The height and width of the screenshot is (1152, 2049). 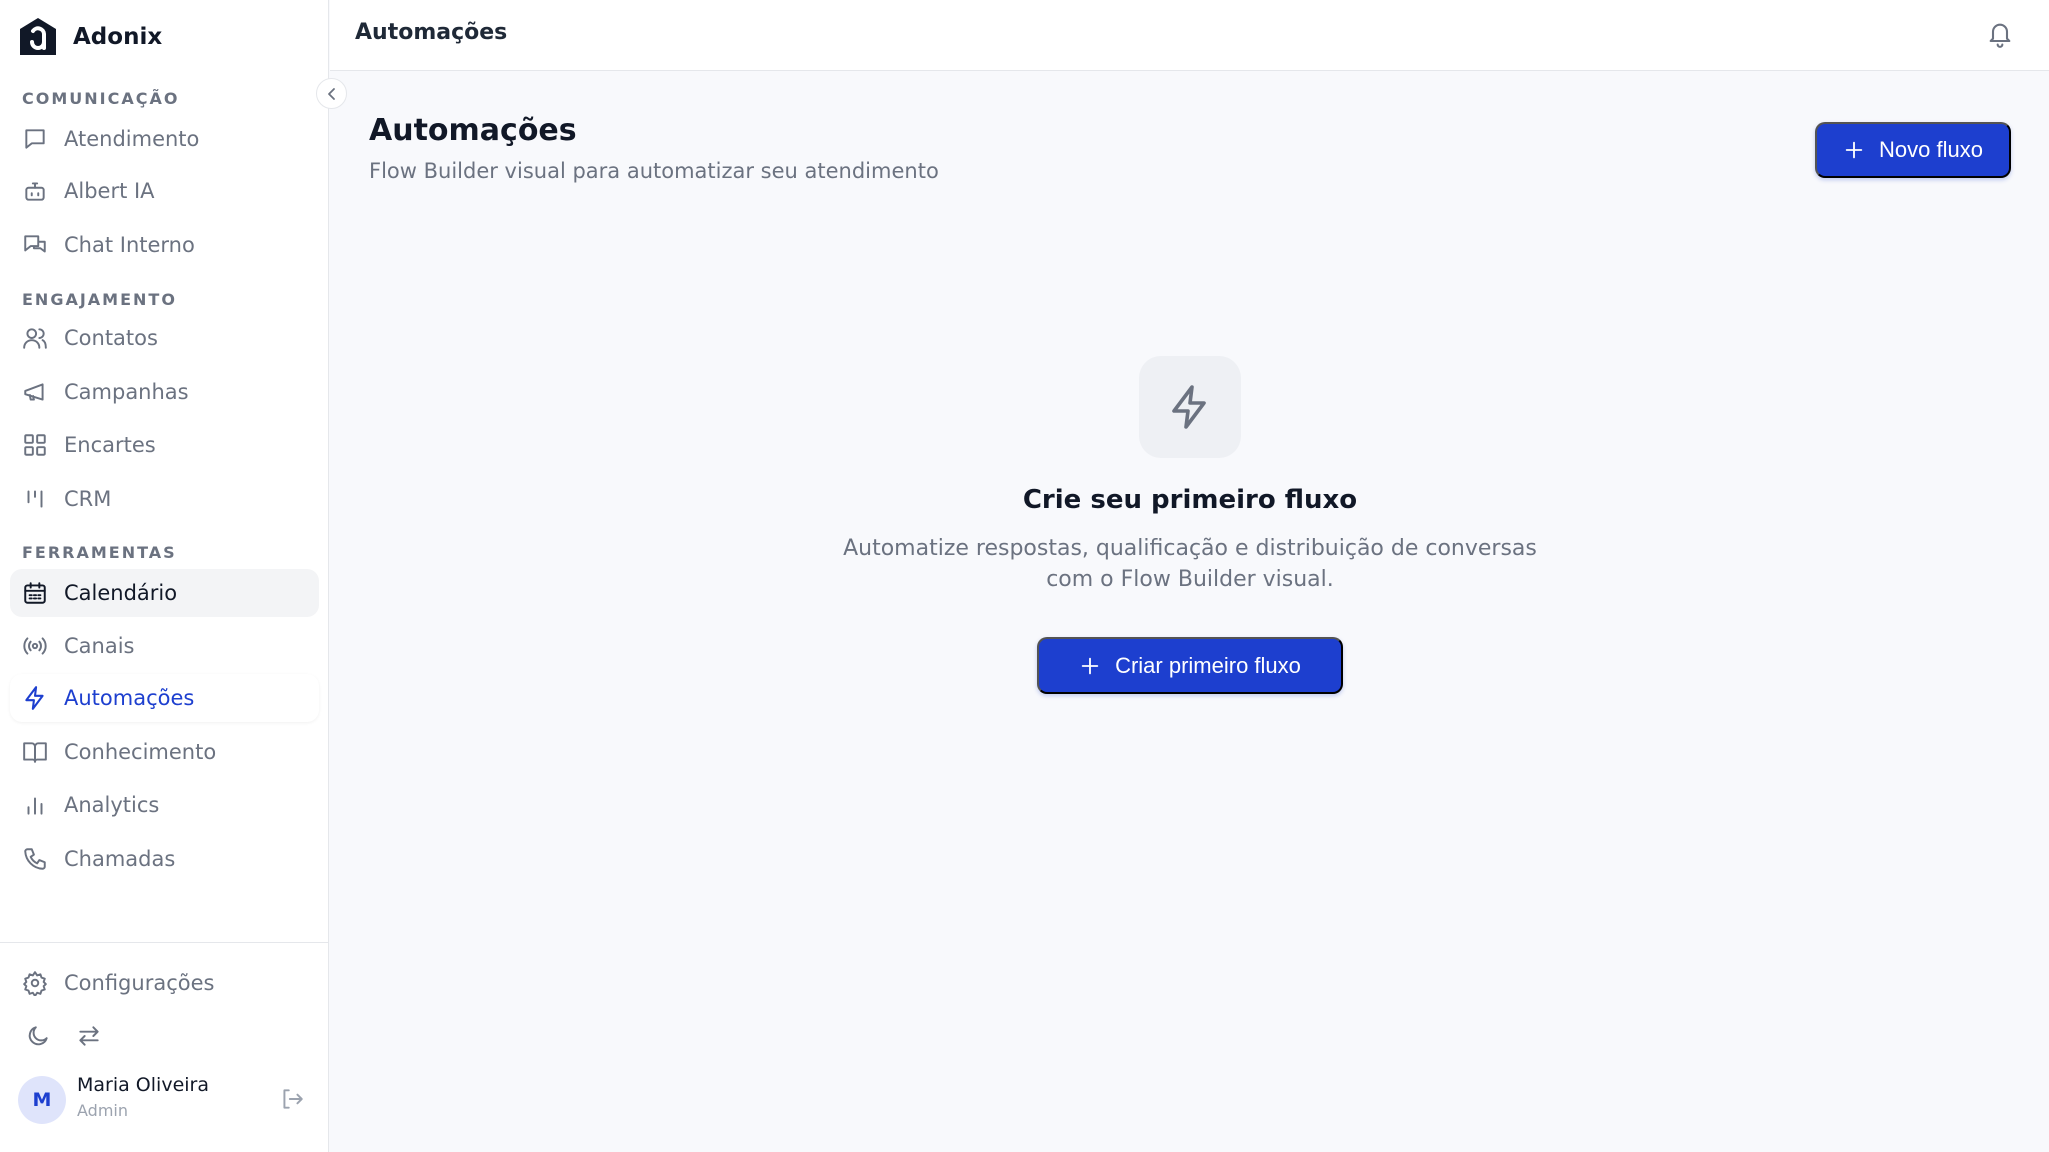 What do you see at coordinates (473, 130) in the screenshot?
I see `page-title: Automações` at bounding box center [473, 130].